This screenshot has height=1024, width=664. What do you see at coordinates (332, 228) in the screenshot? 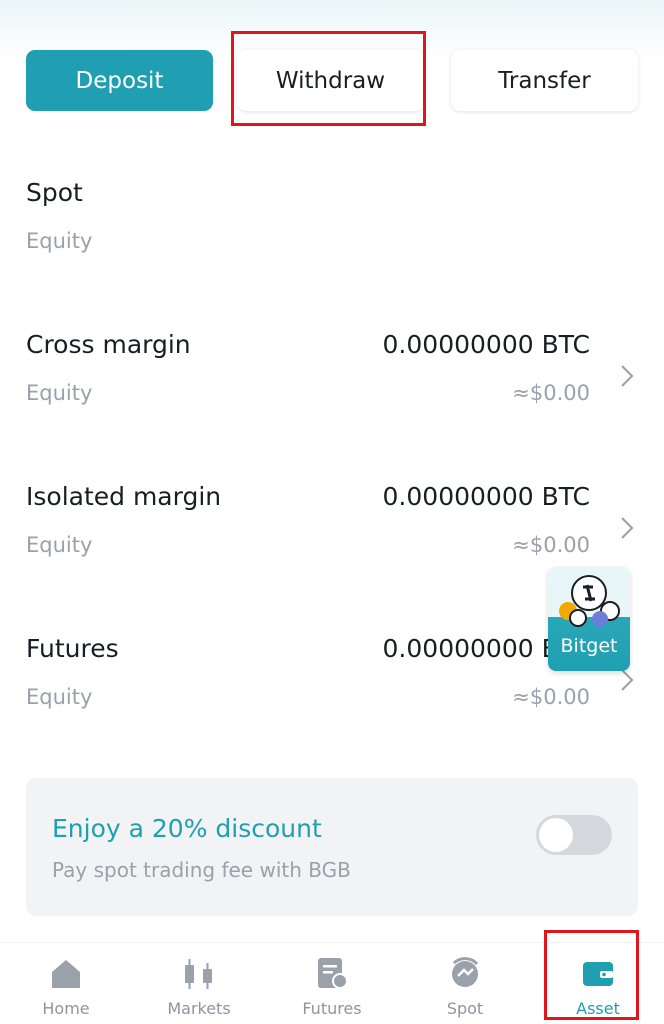
I see `account-spot: Spot Equity` at bounding box center [332, 228].